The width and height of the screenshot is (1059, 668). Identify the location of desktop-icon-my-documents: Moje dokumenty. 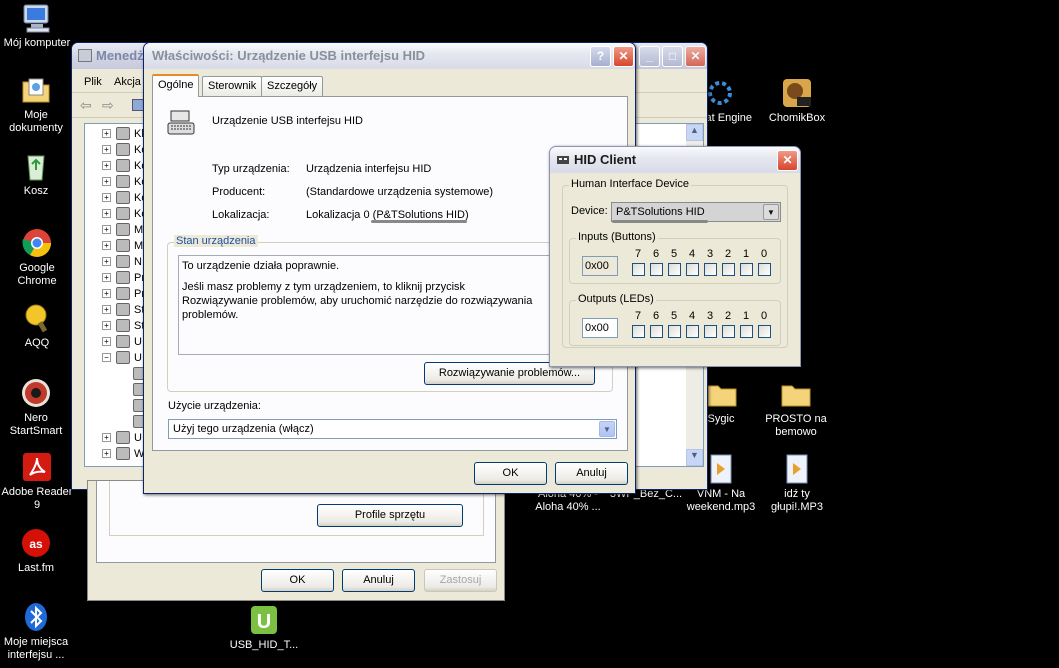
(37, 104).